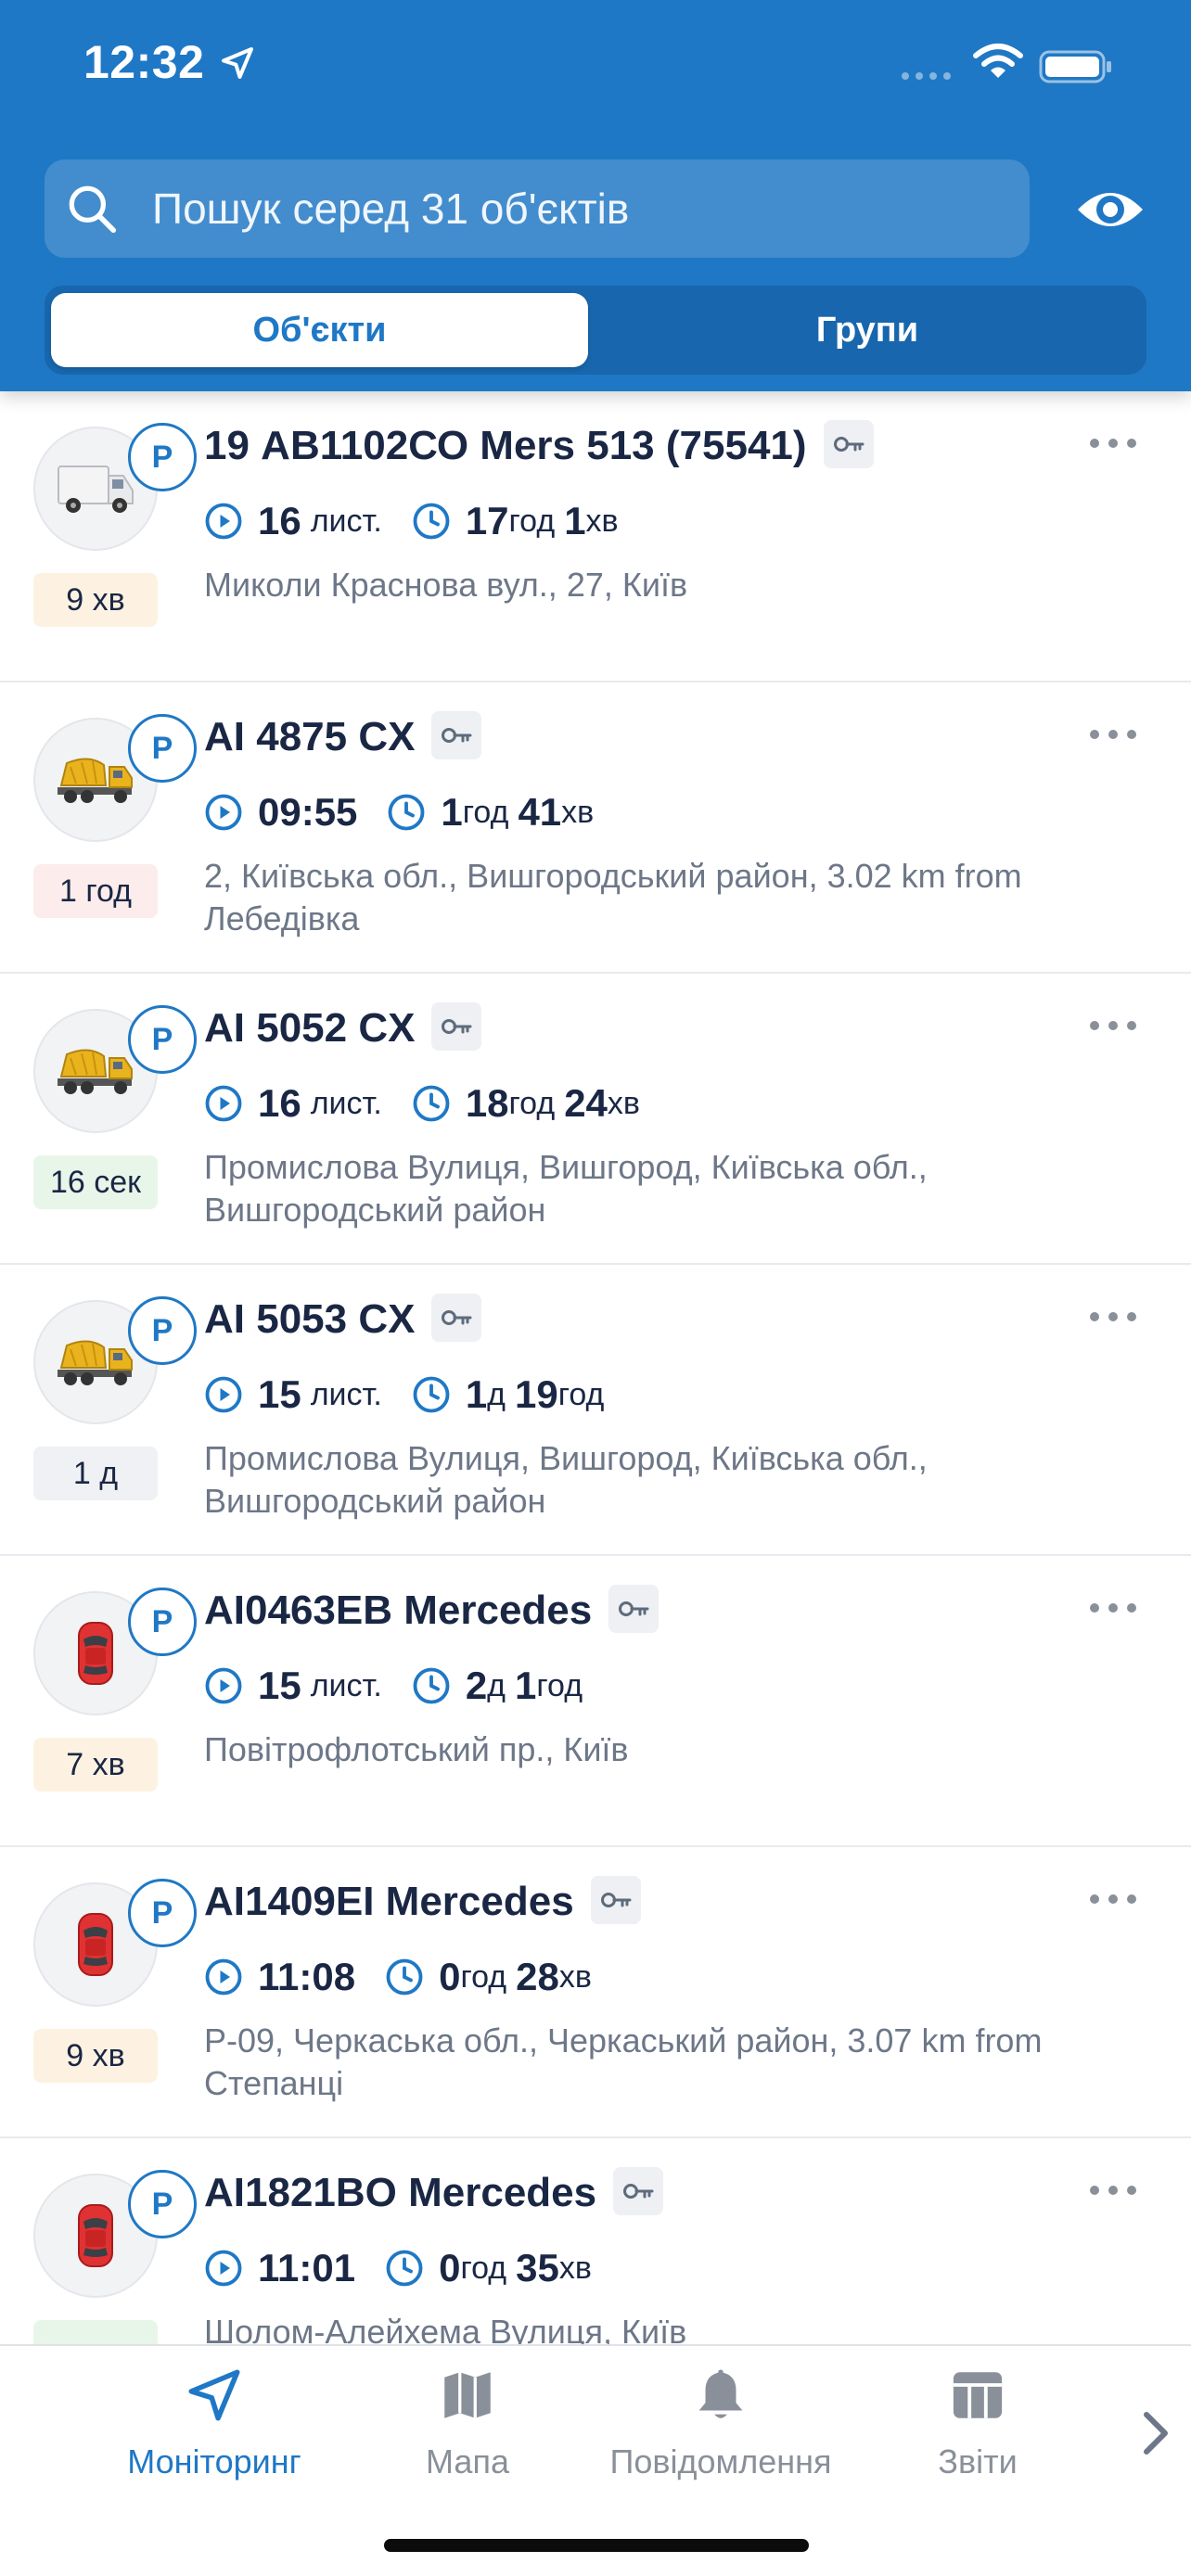  Describe the element at coordinates (450, 1977) in the screenshot. I see `duration-value-1: 0` at that location.